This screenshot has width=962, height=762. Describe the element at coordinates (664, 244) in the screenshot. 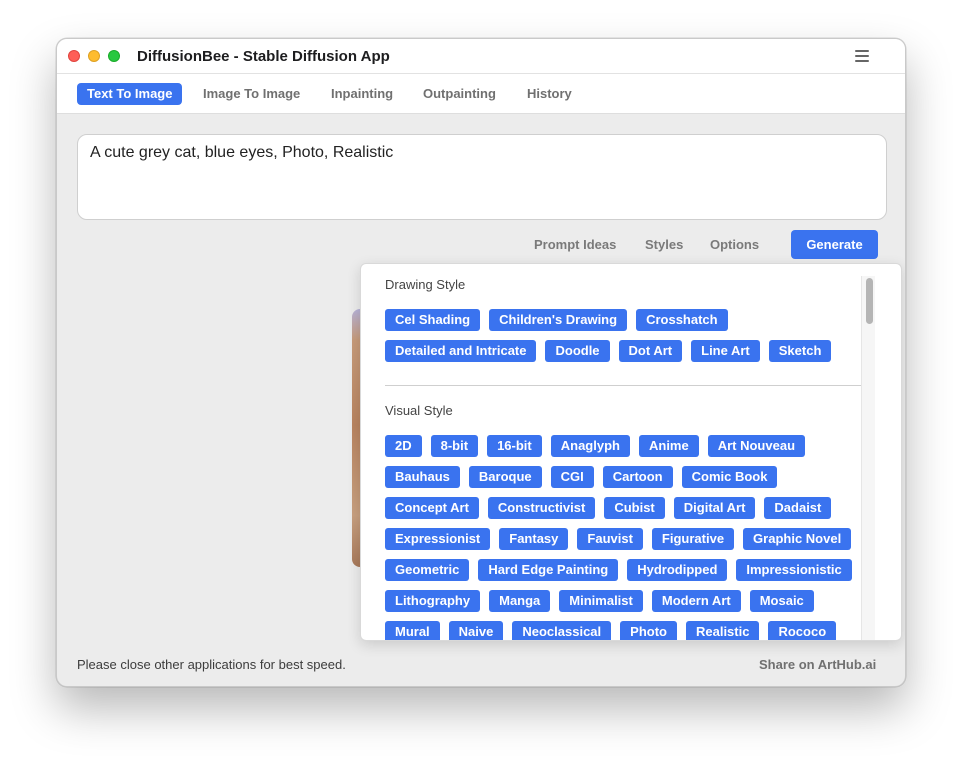

I see `styles-button: Styles` at that location.